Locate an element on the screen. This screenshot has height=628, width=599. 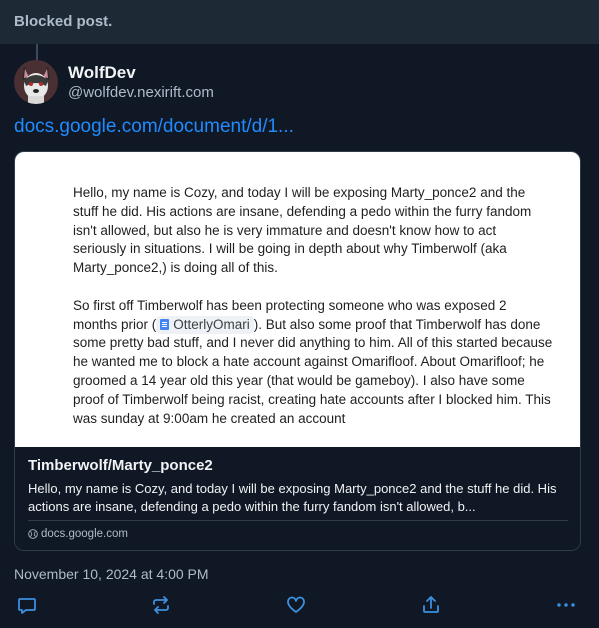
card-domain: docs.google.com is located at coordinates (78, 534).